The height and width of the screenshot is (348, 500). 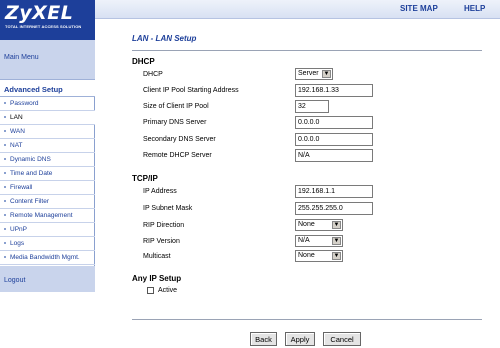 What do you see at coordinates (474, 8) in the screenshot?
I see `help-link: HELP` at bounding box center [474, 8].